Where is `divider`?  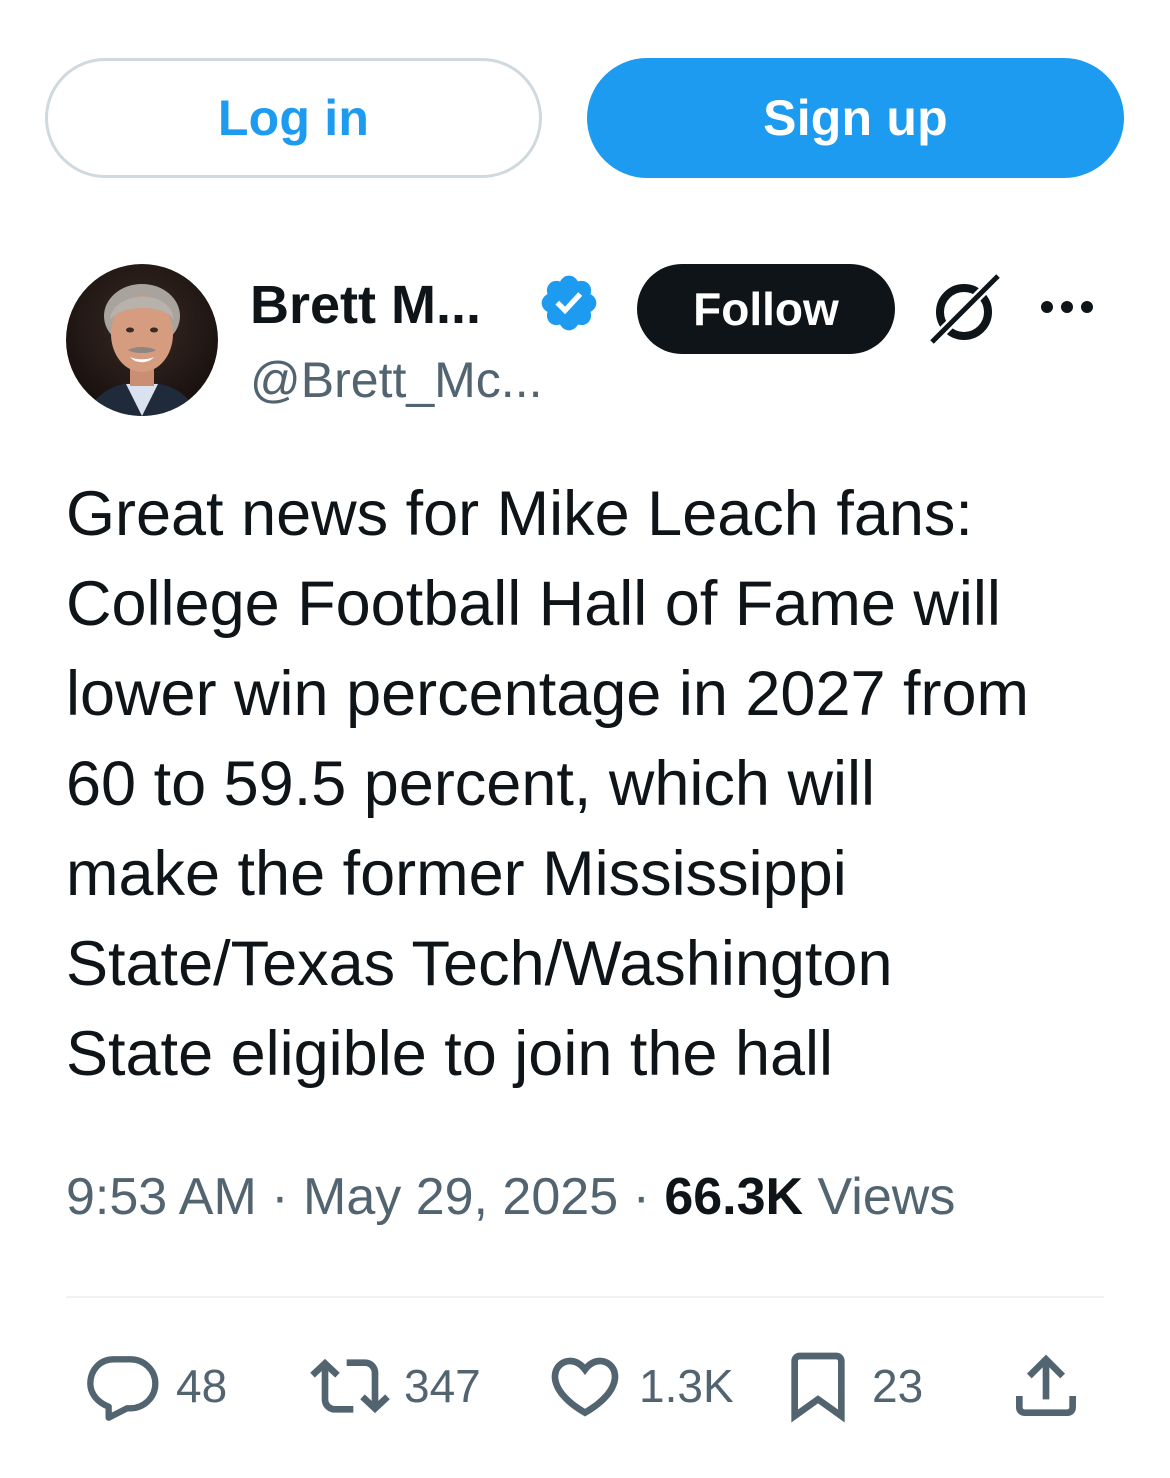
divider is located at coordinates (585, 1297).